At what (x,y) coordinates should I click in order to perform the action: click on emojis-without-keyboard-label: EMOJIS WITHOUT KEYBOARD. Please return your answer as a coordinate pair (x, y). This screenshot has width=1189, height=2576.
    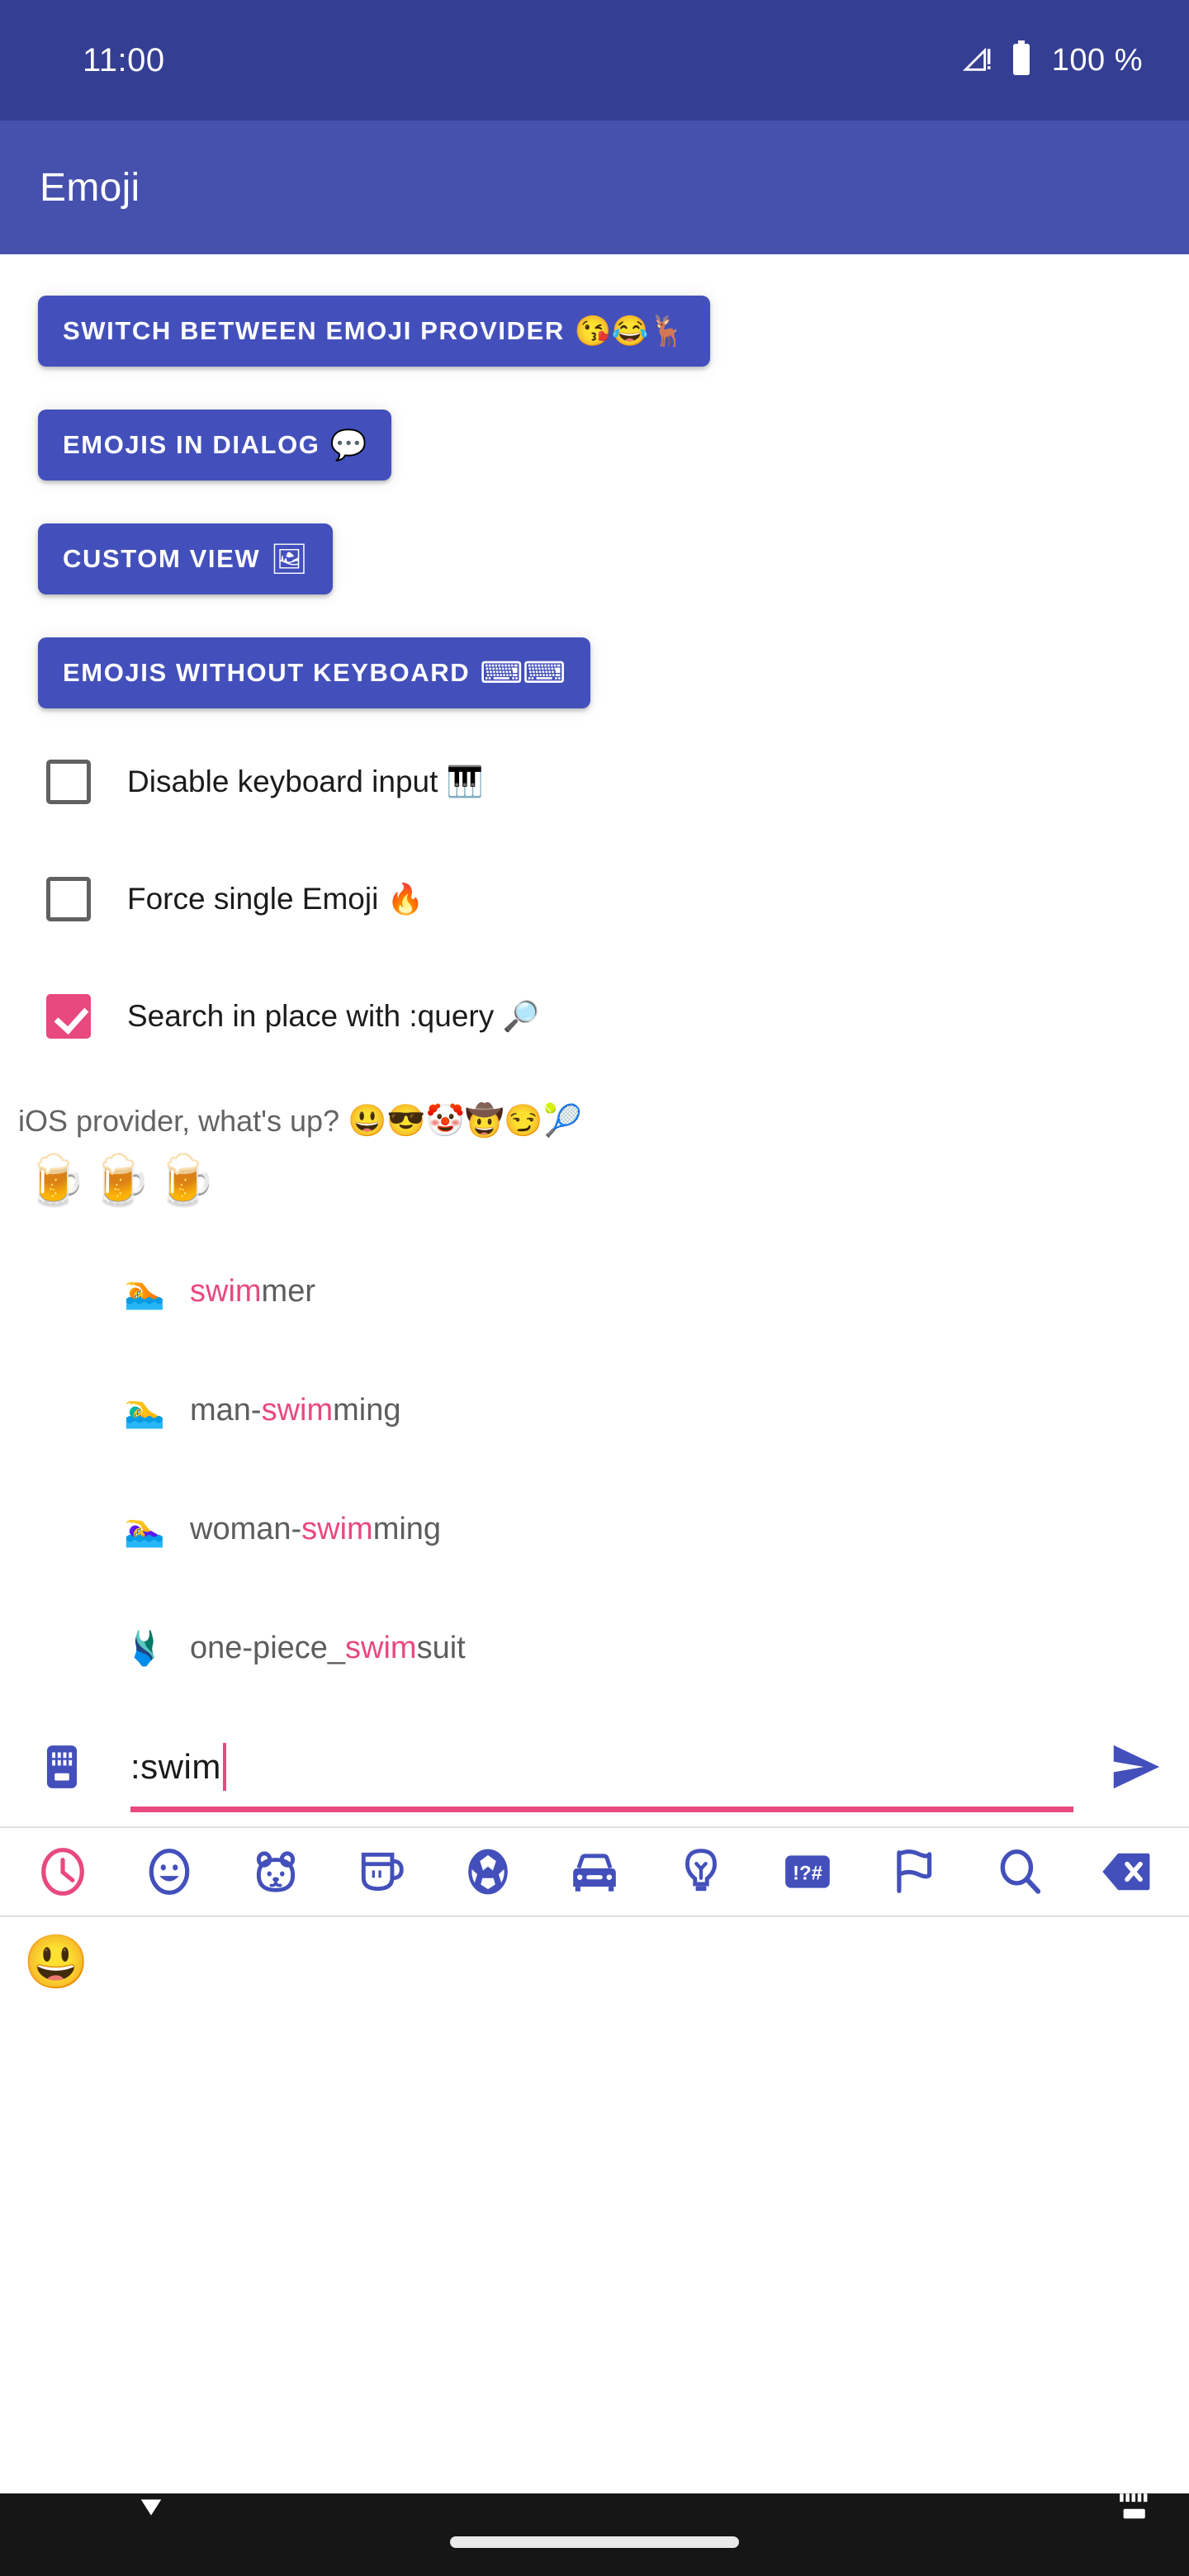
    Looking at the image, I should click on (267, 672).